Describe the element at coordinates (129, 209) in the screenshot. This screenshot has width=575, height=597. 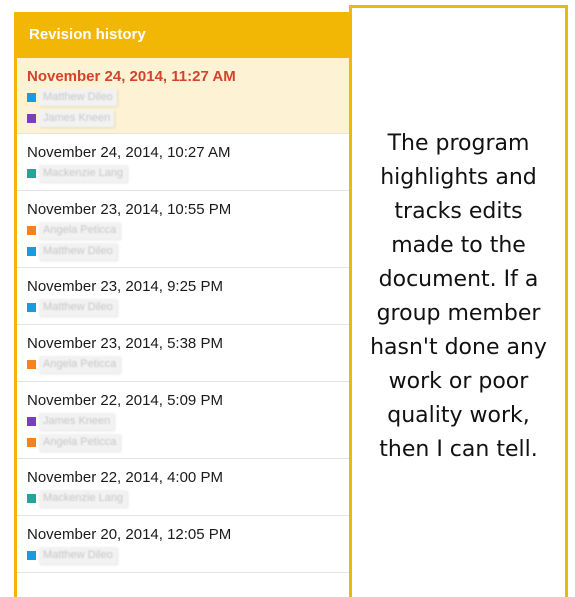
I see `revision-timestamp: November 23, 2014, 10:55 PM` at that location.